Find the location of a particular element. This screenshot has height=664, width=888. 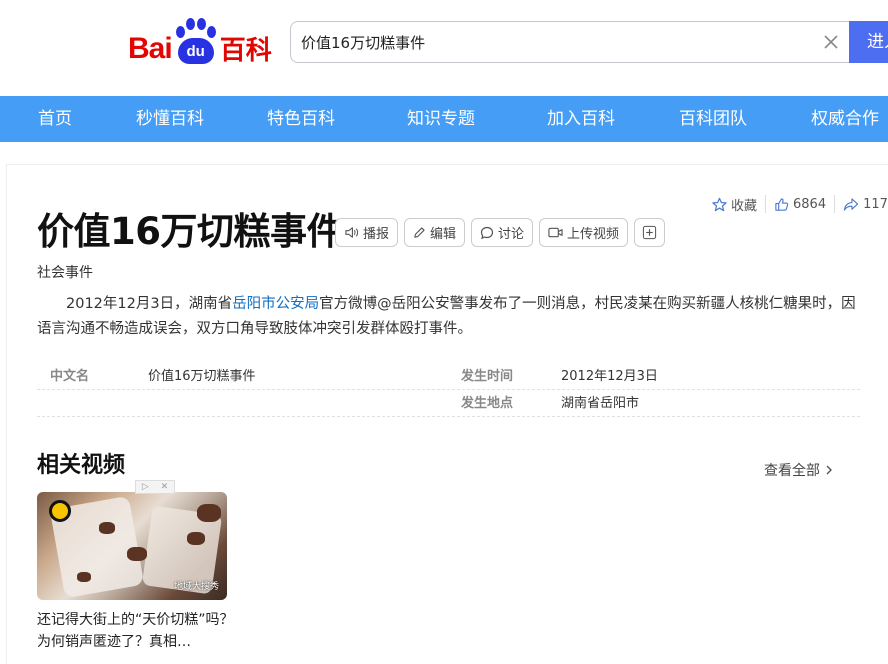

entry-actions: 收藏 6864 117 is located at coordinates (800, 204).